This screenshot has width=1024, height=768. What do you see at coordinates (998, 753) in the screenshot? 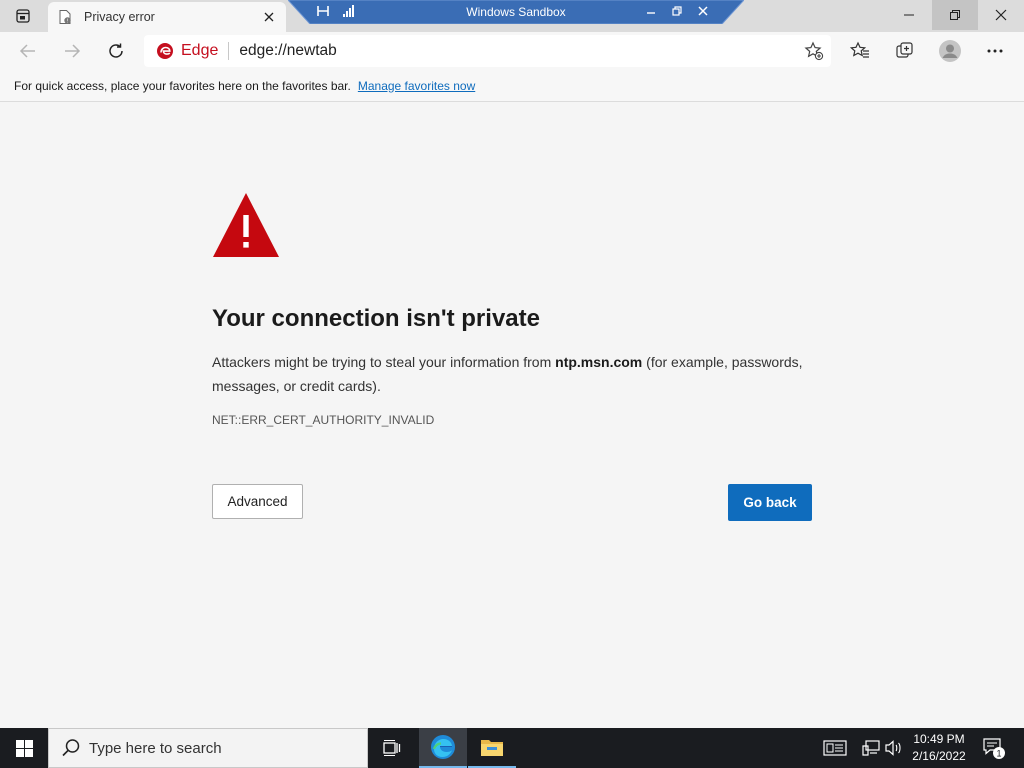
I see `notification-count: 1` at bounding box center [998, 753].